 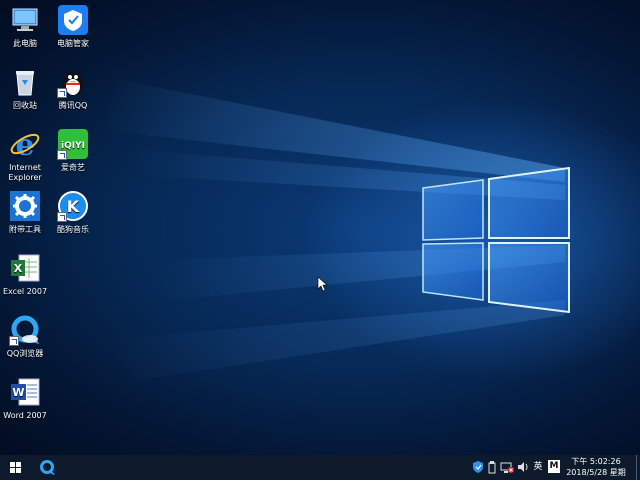 I want to click on taskbar: 英 M 下午 5:02:26 2018/5/28 星期一, so click(x=320, y=471).